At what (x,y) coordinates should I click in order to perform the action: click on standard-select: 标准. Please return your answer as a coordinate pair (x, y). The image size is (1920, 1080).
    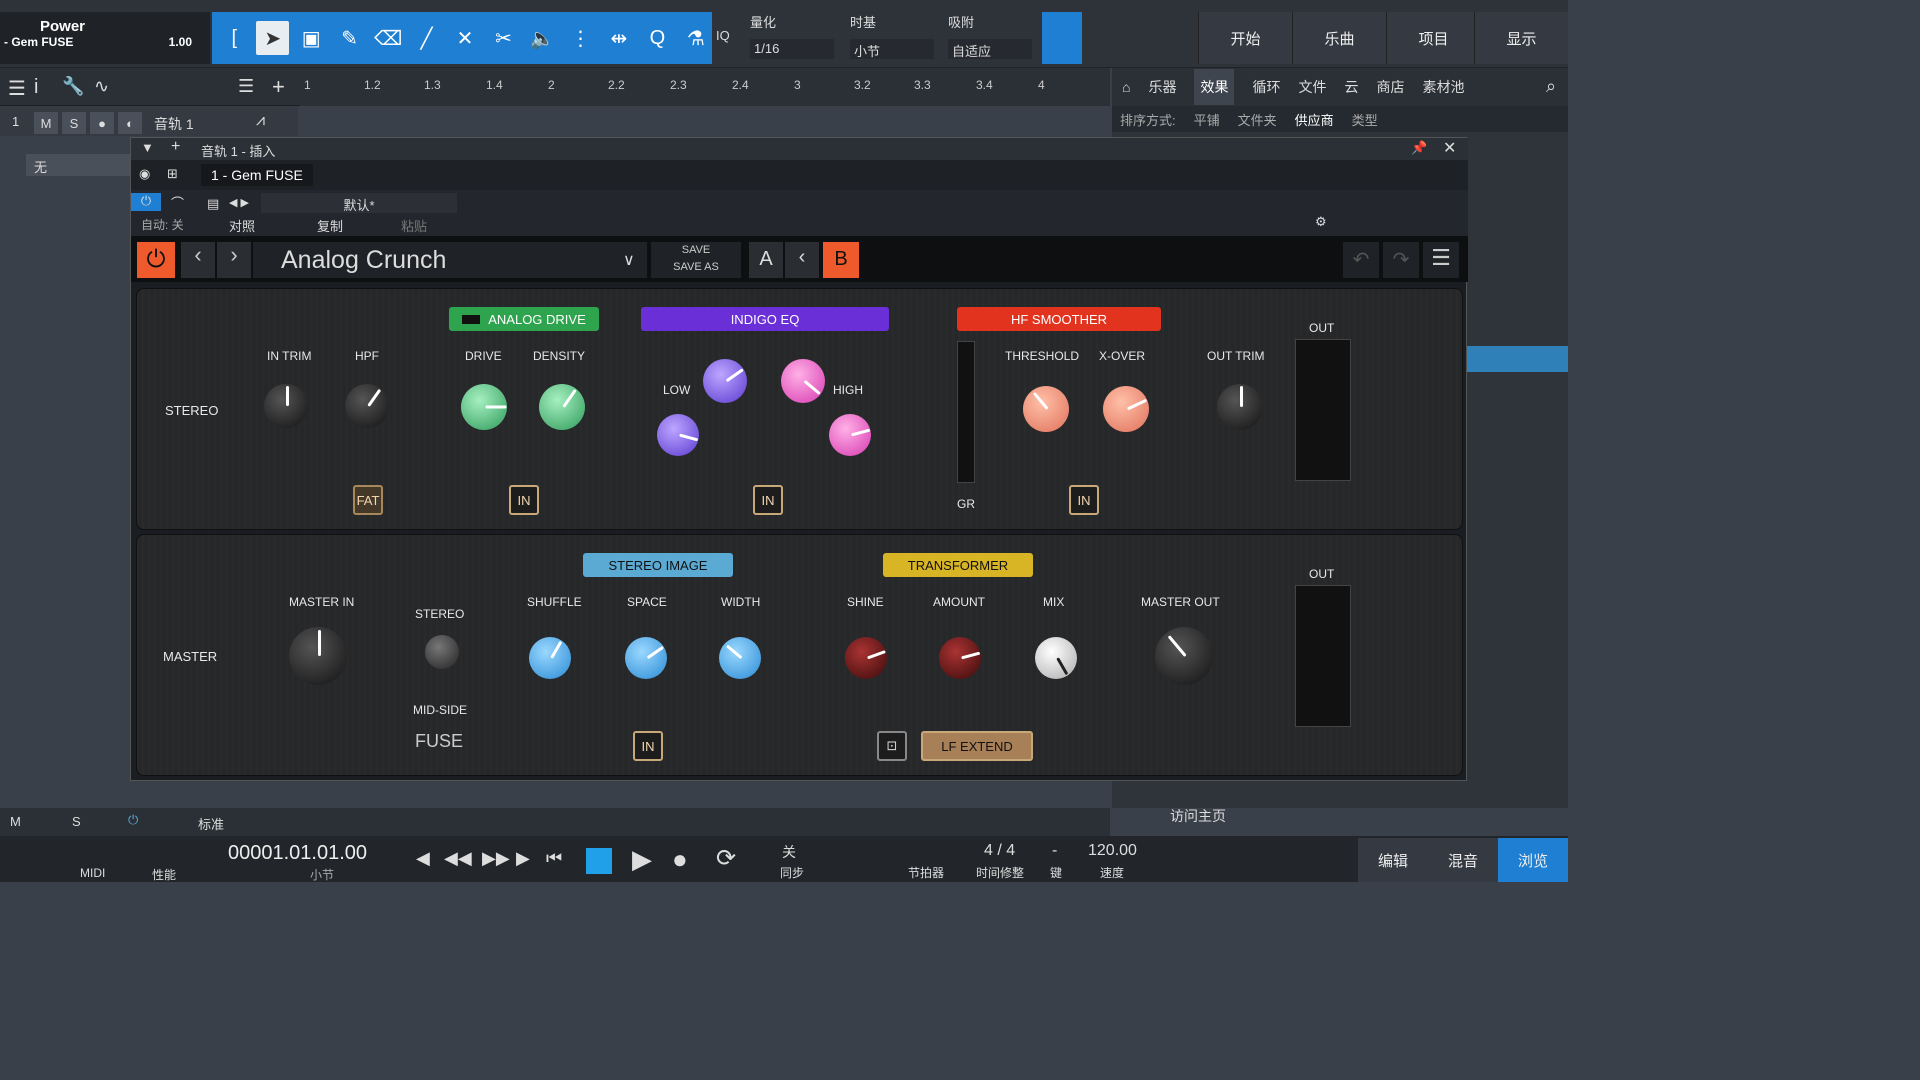
    Looking at the image, I should click on (211, 823).